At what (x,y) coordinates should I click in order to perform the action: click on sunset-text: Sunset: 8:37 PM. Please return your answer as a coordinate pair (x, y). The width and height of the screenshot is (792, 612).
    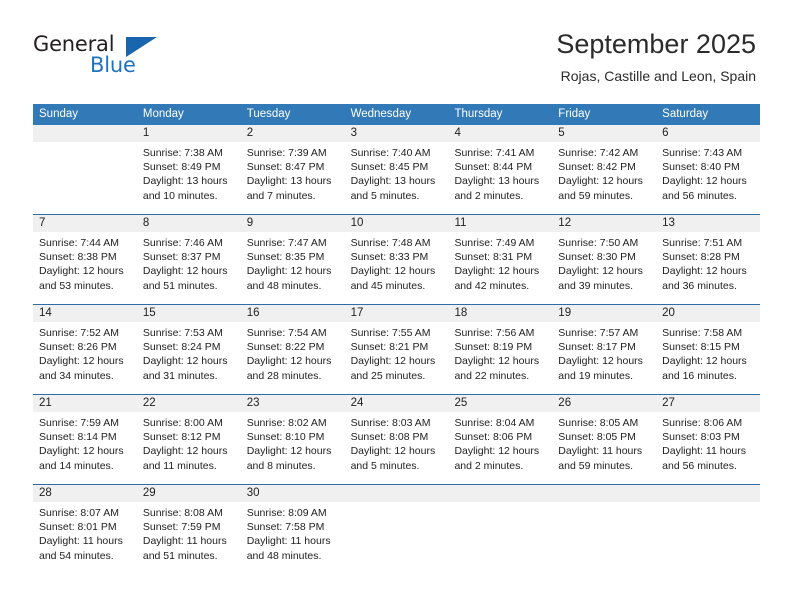
    Looking at the image, I should click on (181, 257).